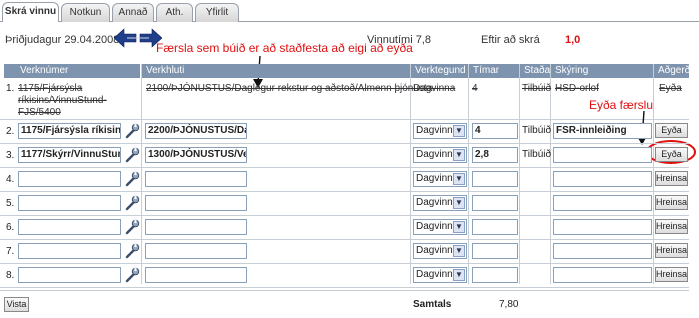  What do you see at coordinates (577, 88) in the screenshot?
I see `confirmed-skyring: HSD-orlof` at bounding box center [577, 88].